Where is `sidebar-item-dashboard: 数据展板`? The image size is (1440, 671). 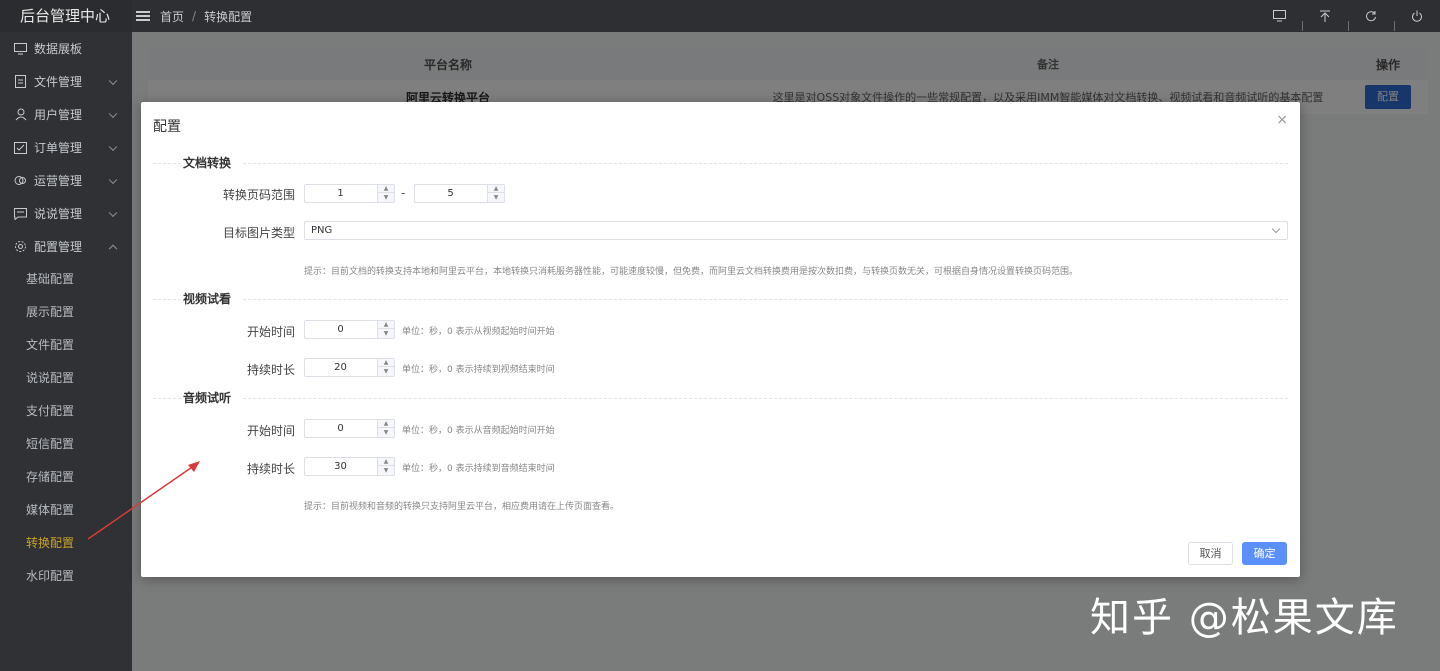
sidebar-item-dashboard: 数据展板 is located at coordinates (66, 48).